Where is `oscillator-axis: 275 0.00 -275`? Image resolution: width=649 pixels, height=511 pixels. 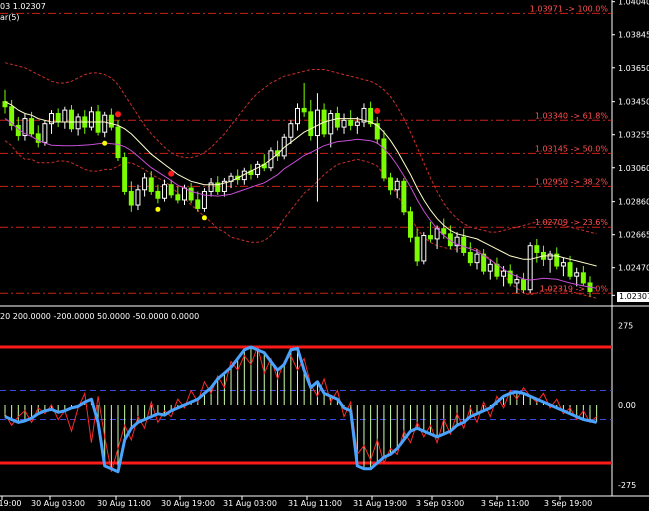 oscillator-axis: 275 0.00 -275 is located at coordinates (627, 405).